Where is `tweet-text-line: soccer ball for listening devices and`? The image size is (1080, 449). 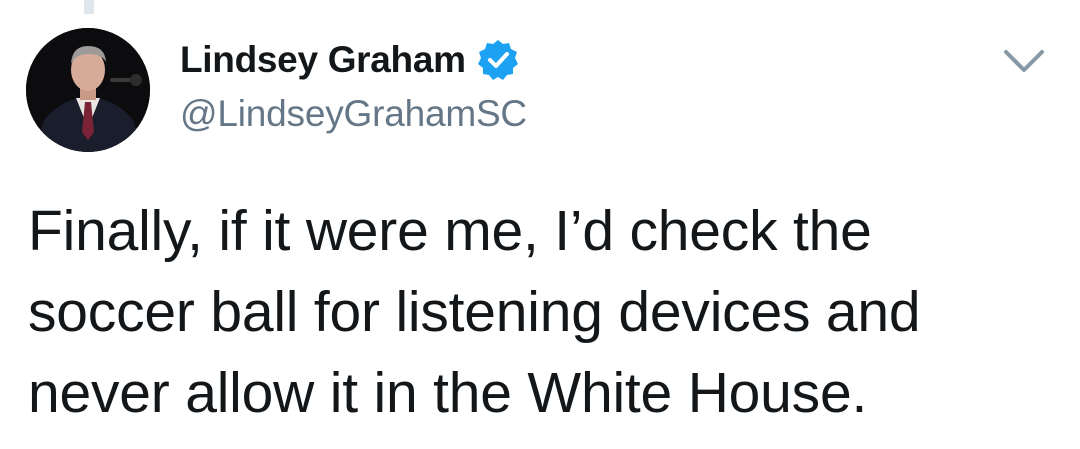
tweet-text-line: soccer ball for listening devices and is located at coordinates (474, 312).